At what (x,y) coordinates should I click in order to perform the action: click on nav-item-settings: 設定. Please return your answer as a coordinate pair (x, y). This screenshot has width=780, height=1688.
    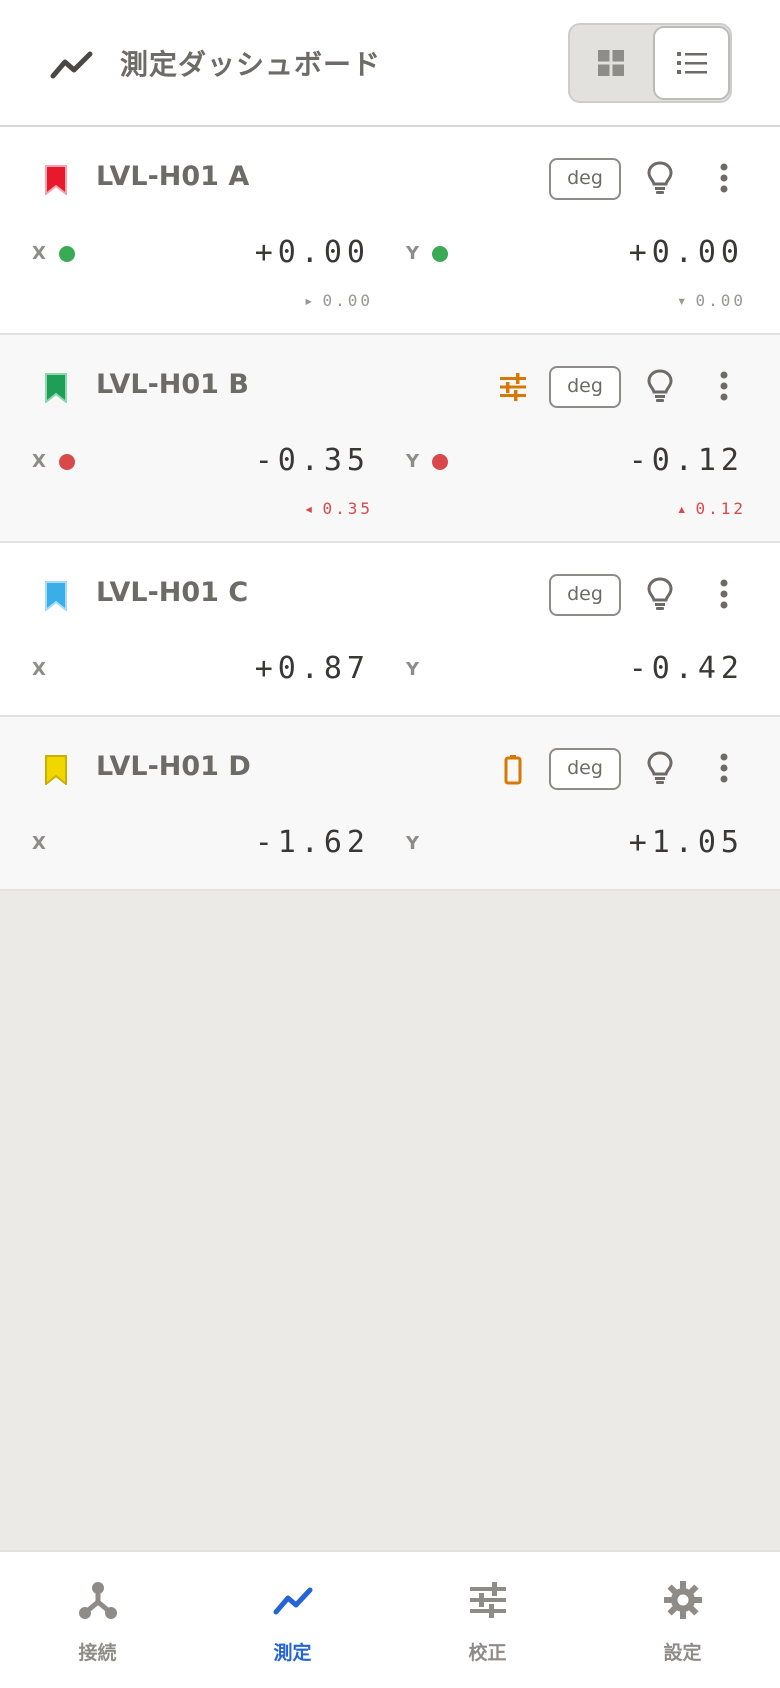
    Looking at the image, I should click on (682, 1620).